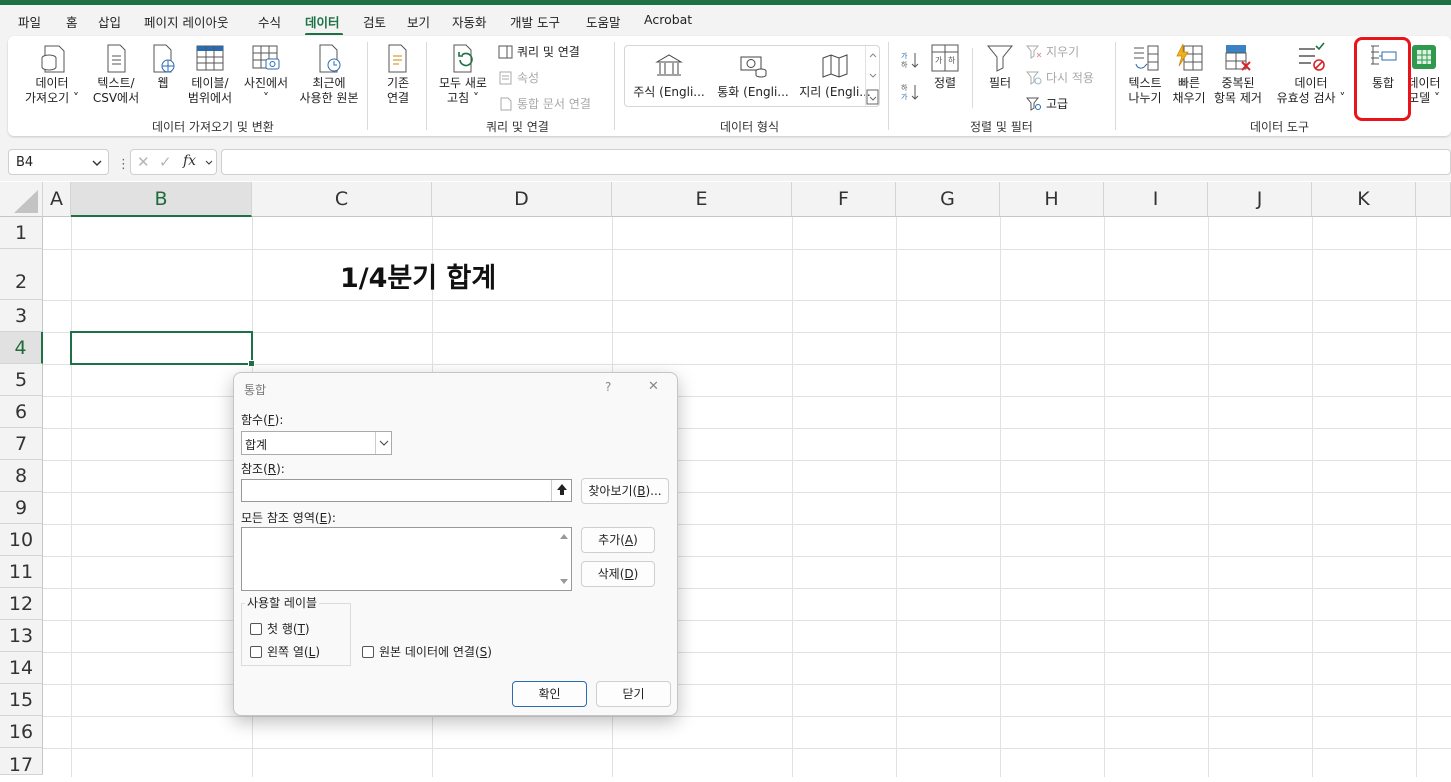 Image resolution: width=1451 pixels, height=782 pixels. Describe the element at coordinates (21, 732) in the screenshot. I see `row-header: 16` at that location.